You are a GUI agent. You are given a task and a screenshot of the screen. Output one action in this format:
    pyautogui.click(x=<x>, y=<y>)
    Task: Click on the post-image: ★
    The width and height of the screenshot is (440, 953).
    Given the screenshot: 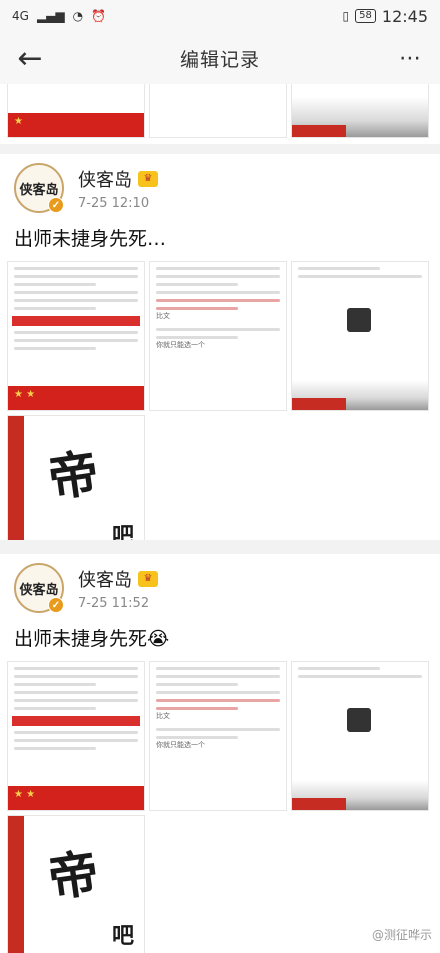 What is the action you would take?
    pyautogui.click(x=76, y=111)
    